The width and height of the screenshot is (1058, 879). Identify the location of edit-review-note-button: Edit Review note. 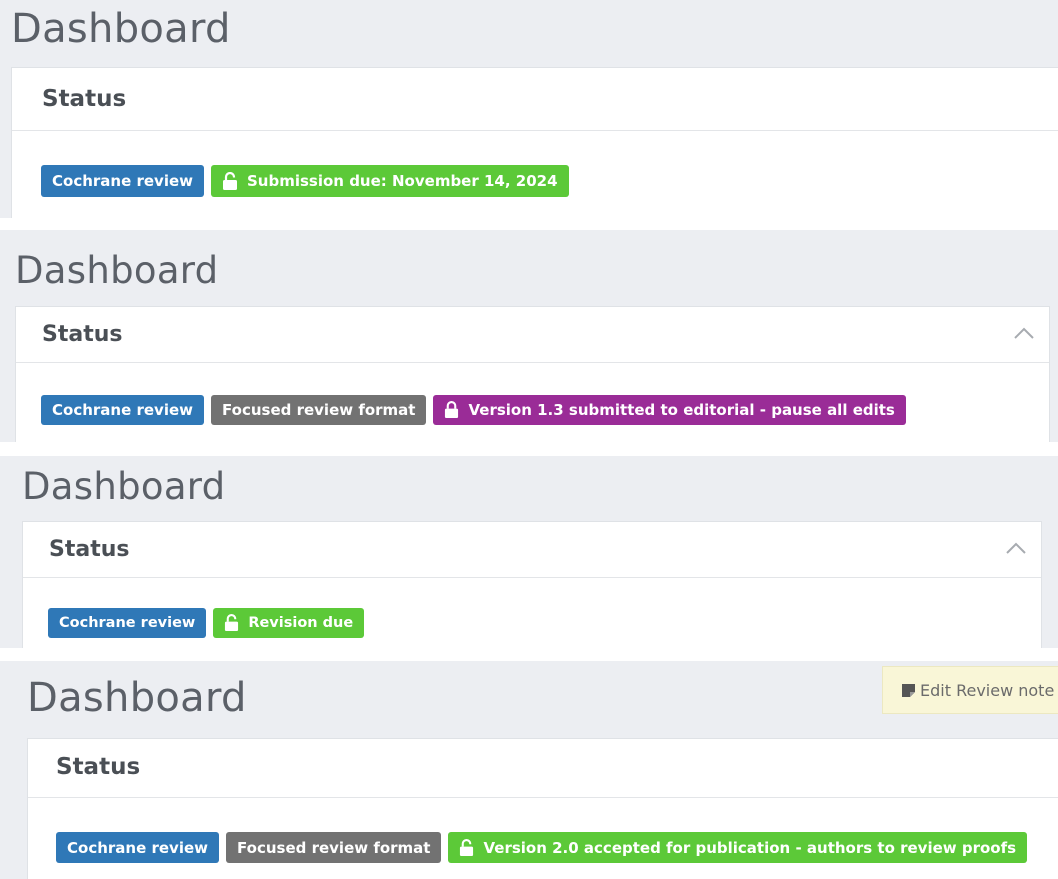
(970, 690).